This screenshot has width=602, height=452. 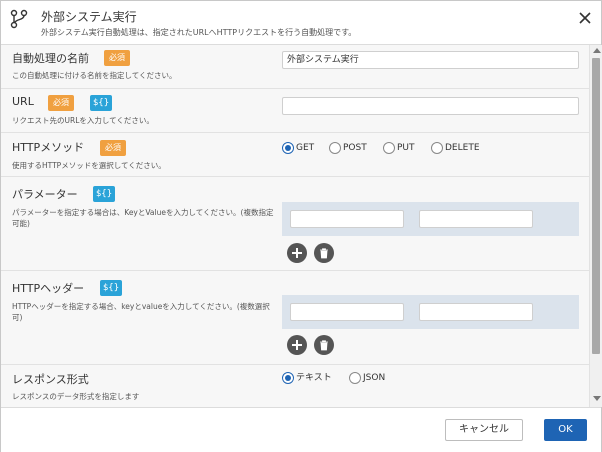 I want to click on response-description: レスポンスのデータ形式を指定します, so click(x=76, y=396).